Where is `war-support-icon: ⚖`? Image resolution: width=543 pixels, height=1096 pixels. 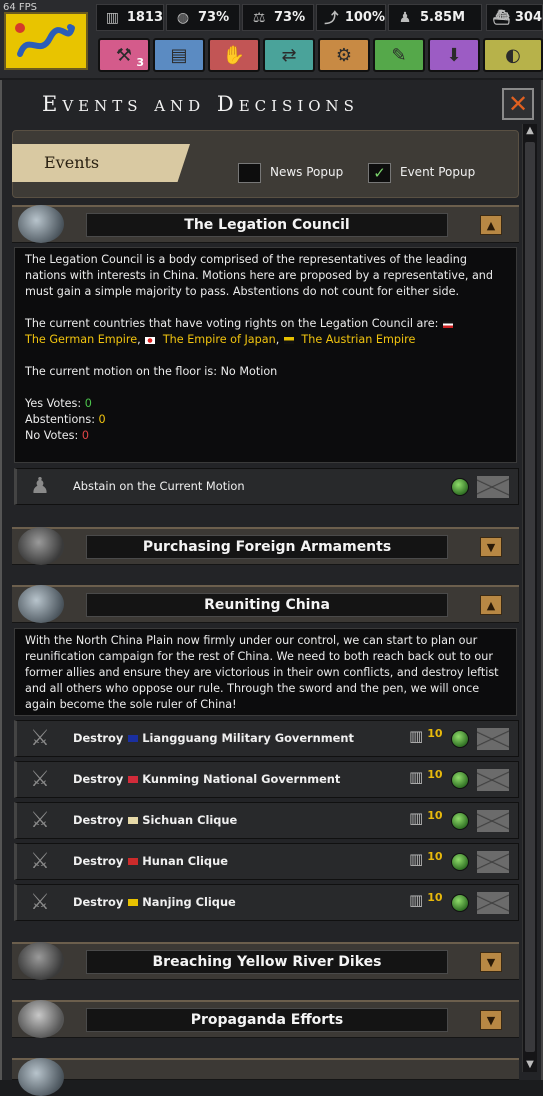
war-support-icon: ⚖ is located at coordinates (259, 17).